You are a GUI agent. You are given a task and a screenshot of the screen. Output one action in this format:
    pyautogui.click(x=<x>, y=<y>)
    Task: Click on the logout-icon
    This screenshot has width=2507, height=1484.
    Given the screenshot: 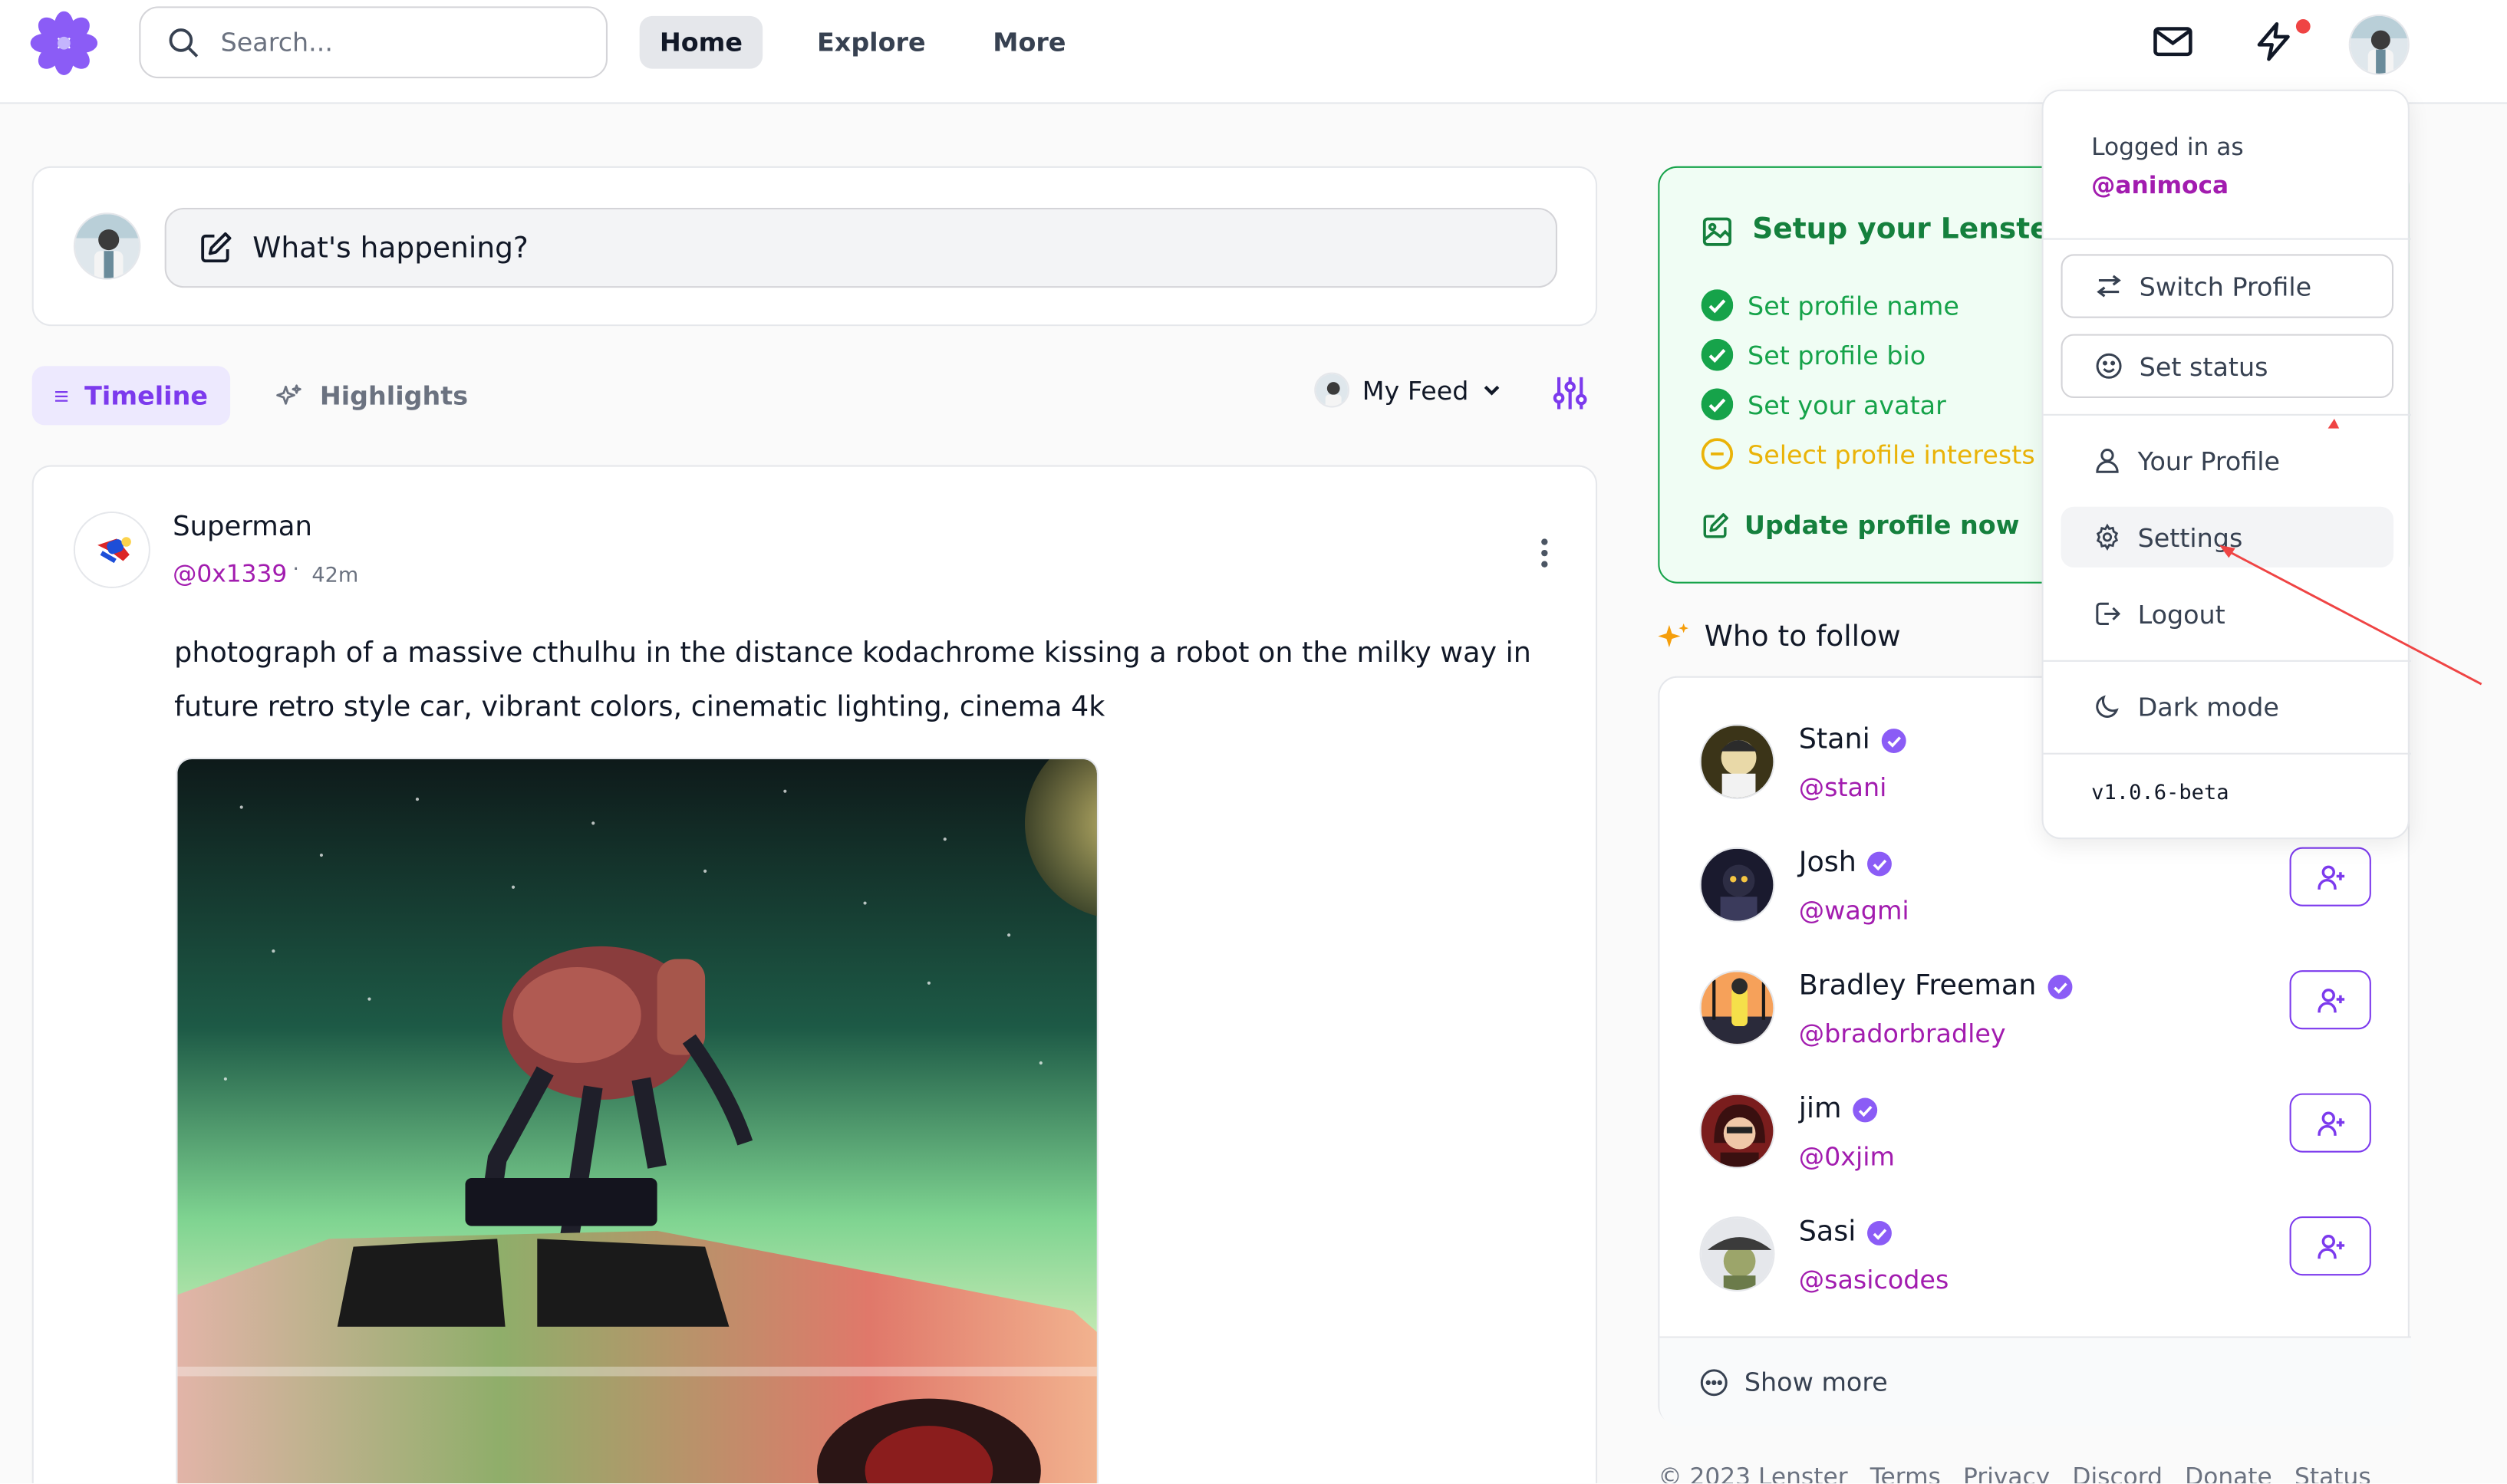 What is the action you would take?
    pyautogui.click(x=2108, y=613)
    